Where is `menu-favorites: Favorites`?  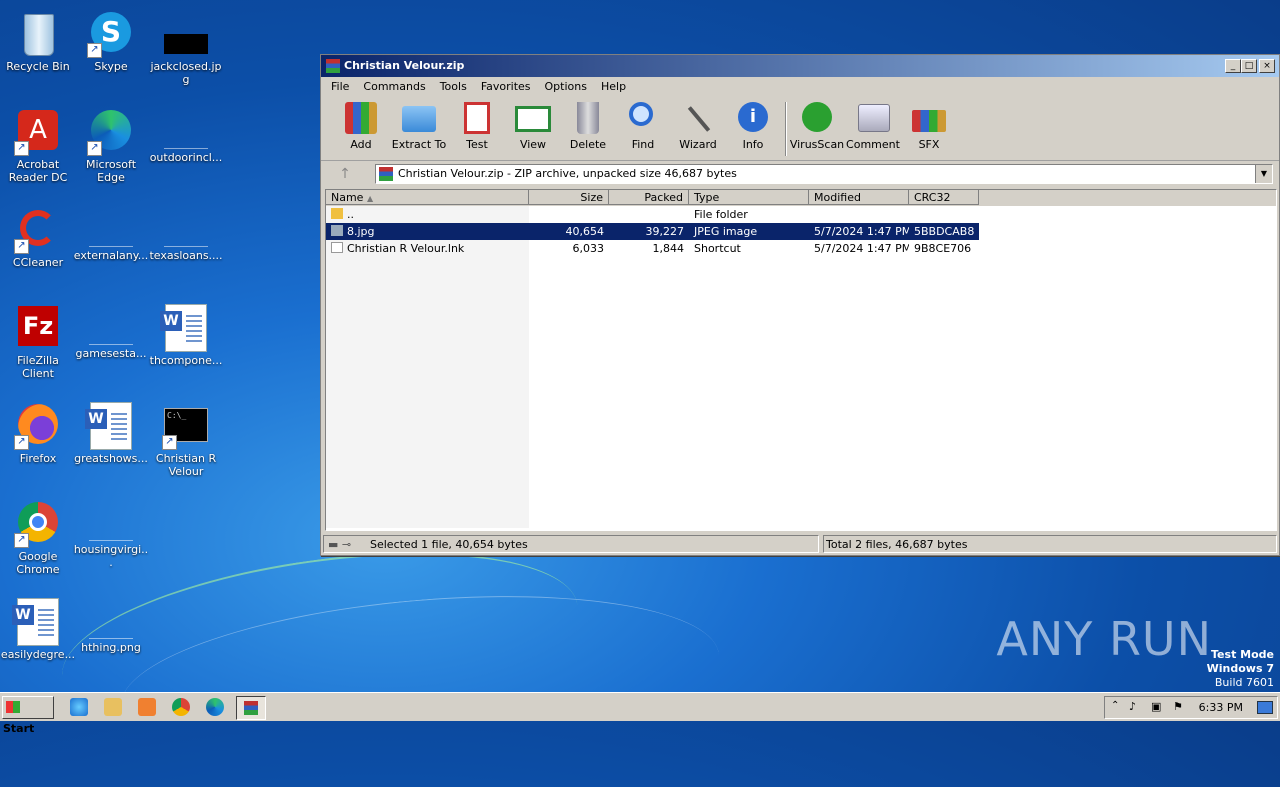 menu-favorites: Favorites is located at coordinates (506, 86).